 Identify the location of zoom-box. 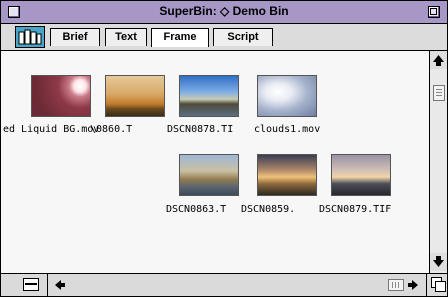
(434, 12).